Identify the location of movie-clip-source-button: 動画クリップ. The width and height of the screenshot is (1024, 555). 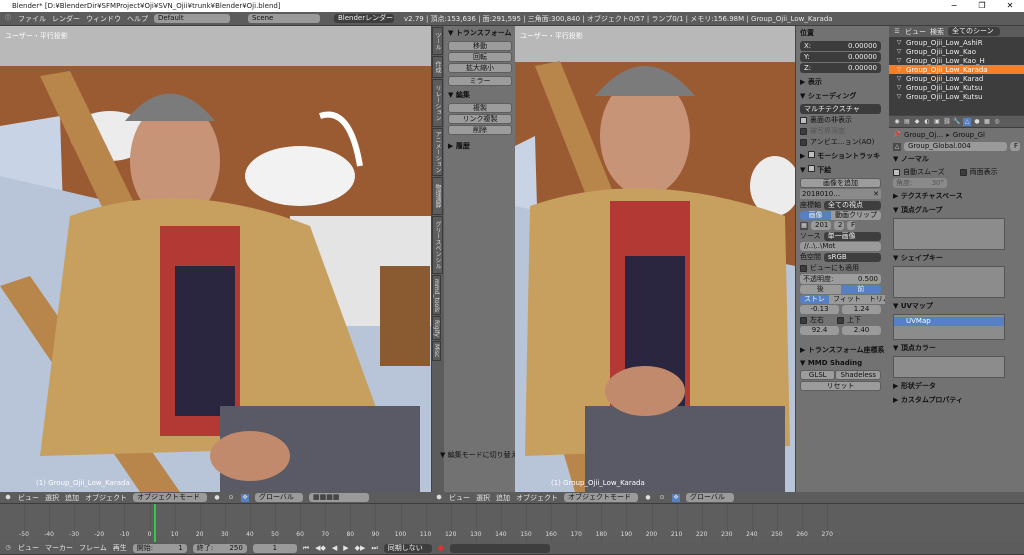
(856, 215).